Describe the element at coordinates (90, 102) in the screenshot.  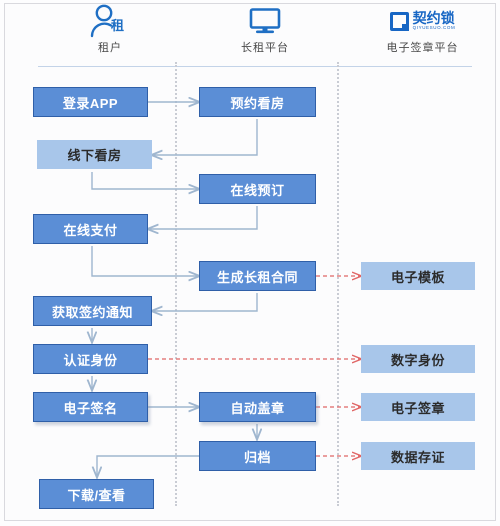
I see `node-login-app: 登录APP` at that location.